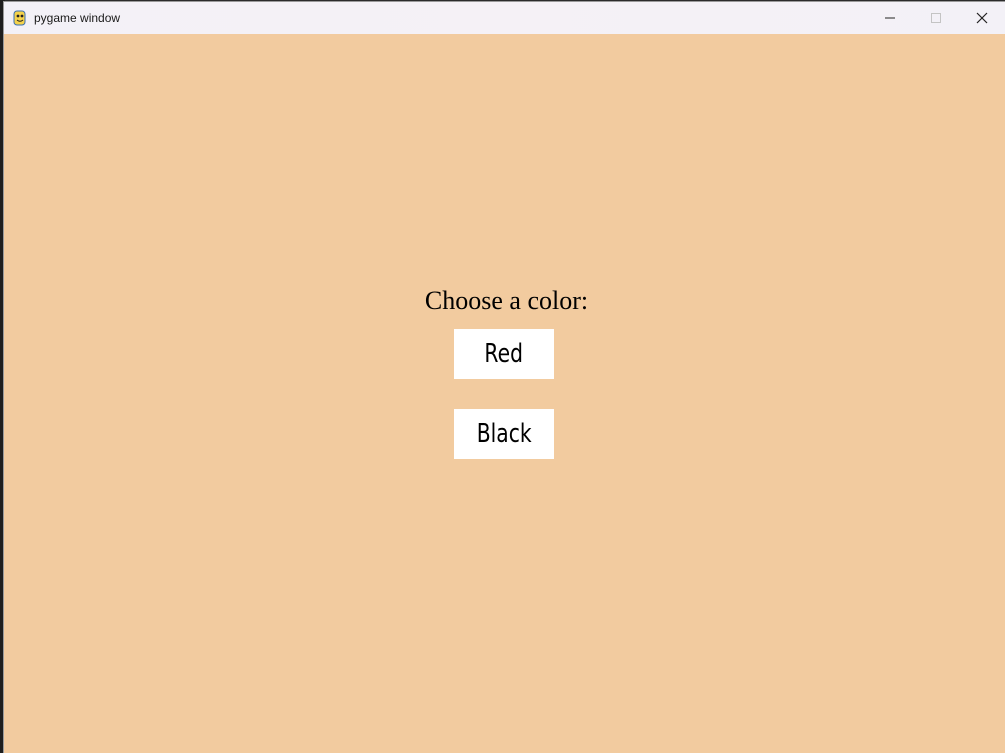  I want to click on maximize-button, so click(936, 18).